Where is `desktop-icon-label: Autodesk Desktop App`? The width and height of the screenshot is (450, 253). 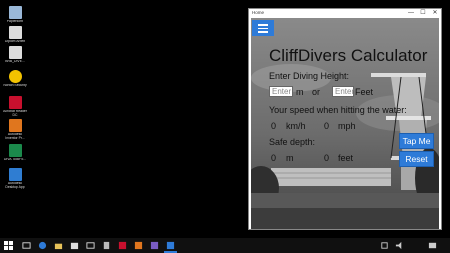
desktop-icon-label: Autodesk Desktop App is located at coordinates (15, 185).